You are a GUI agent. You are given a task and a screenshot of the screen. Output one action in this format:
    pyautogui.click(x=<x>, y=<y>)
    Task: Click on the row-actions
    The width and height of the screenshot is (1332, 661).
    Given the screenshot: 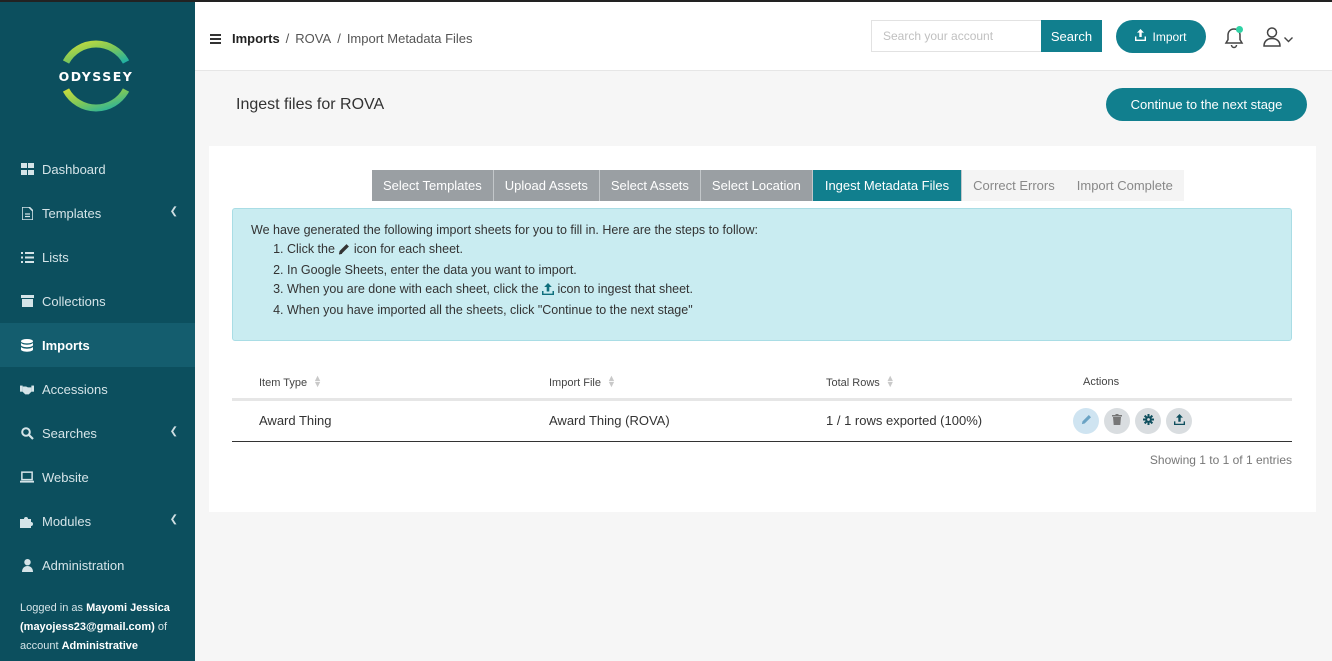 What is the action you would take?
    pyautogui.click(x=1182, y=420)
    